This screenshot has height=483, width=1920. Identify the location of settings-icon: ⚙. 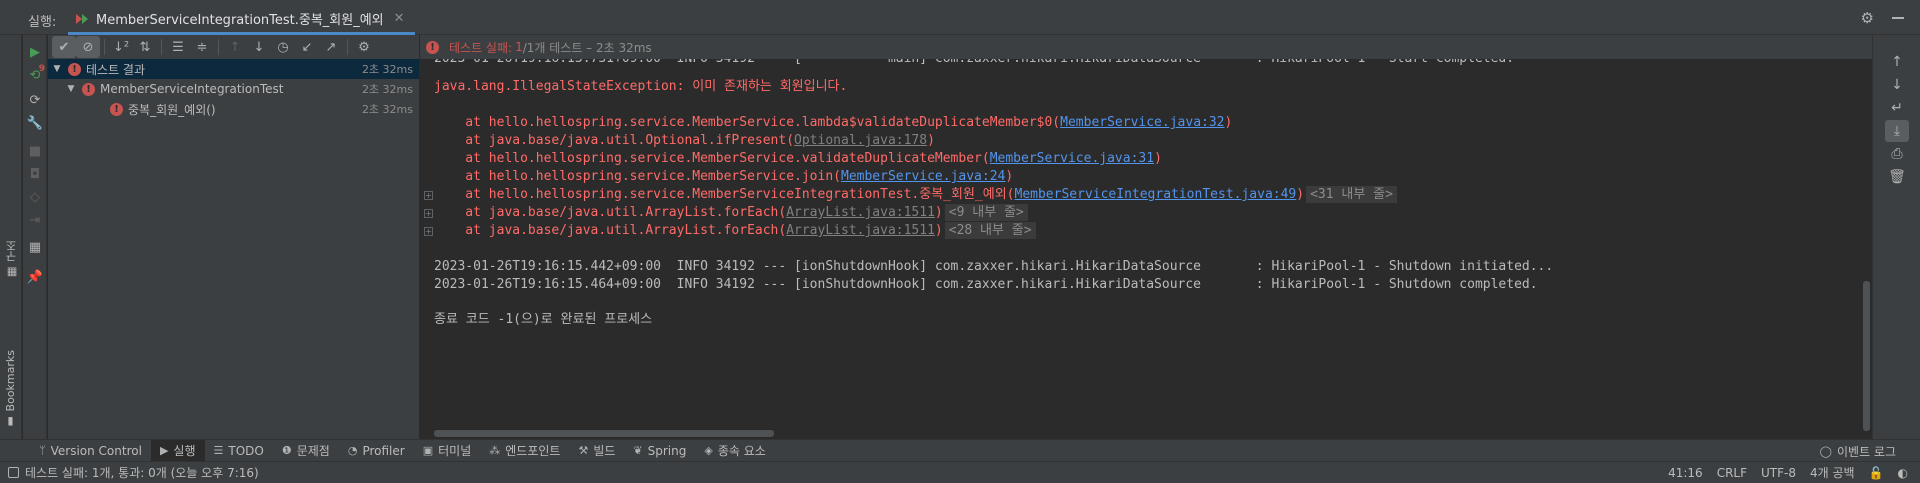
(364, 47).